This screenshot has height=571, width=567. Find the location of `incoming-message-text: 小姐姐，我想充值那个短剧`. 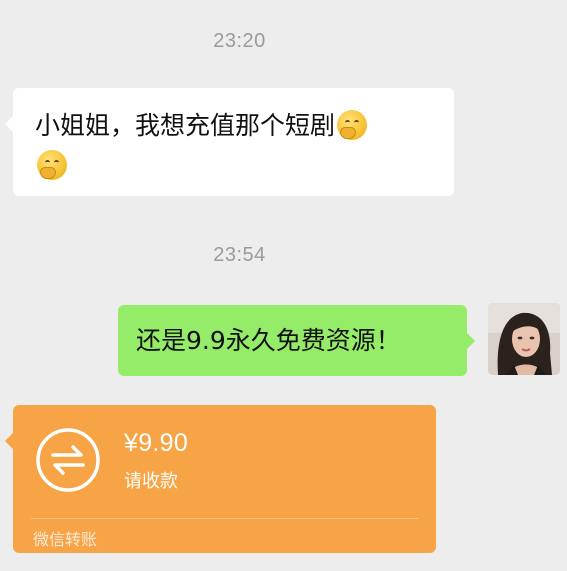

incoming-message-text: 小姐姐，我想充值那个短剧 is located at coordinates (185, 125).